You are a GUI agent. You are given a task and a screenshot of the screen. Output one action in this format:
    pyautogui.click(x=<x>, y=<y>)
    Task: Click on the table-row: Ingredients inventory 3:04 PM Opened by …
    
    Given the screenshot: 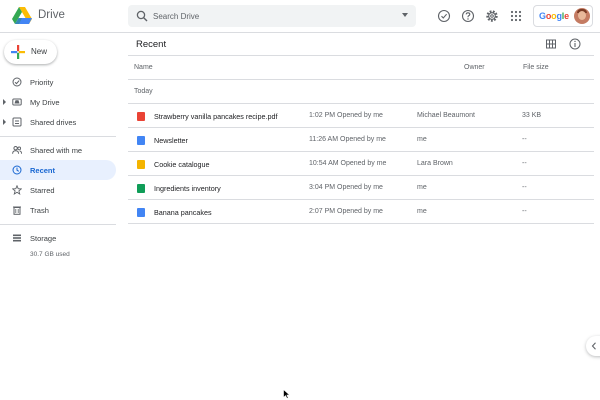 What is the action you would take?
    pyautogui.click(x=361, y=188)
    